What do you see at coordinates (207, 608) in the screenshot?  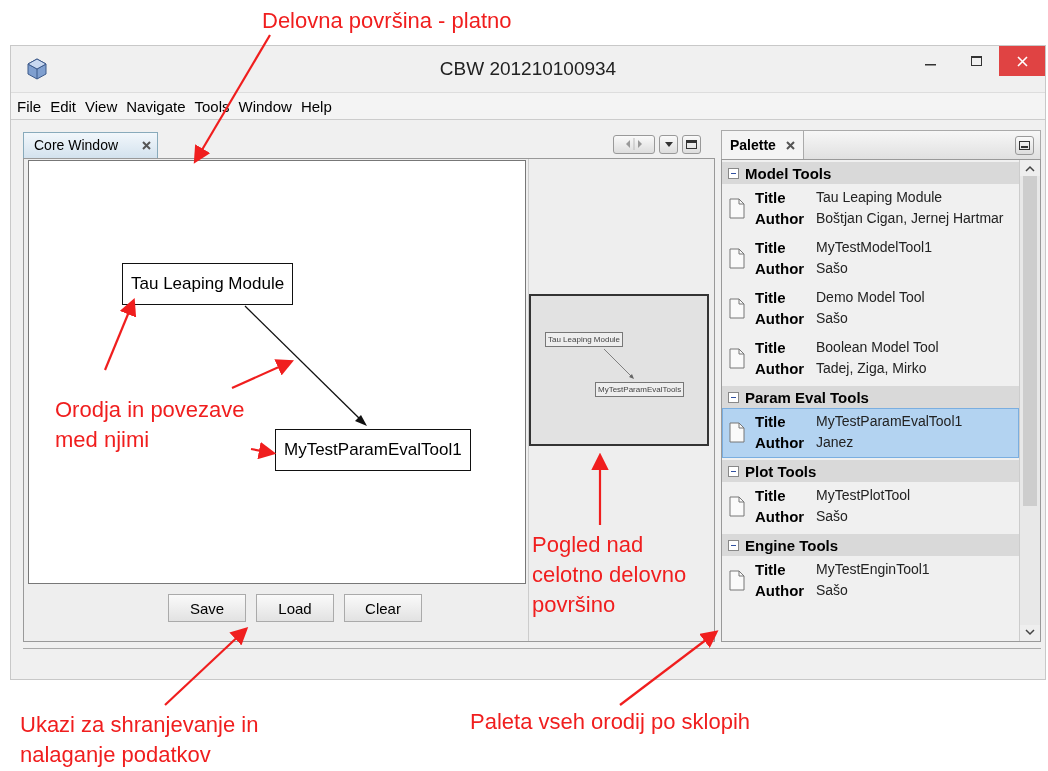 I see `action-button: Save` at bounding box center [207, 608].